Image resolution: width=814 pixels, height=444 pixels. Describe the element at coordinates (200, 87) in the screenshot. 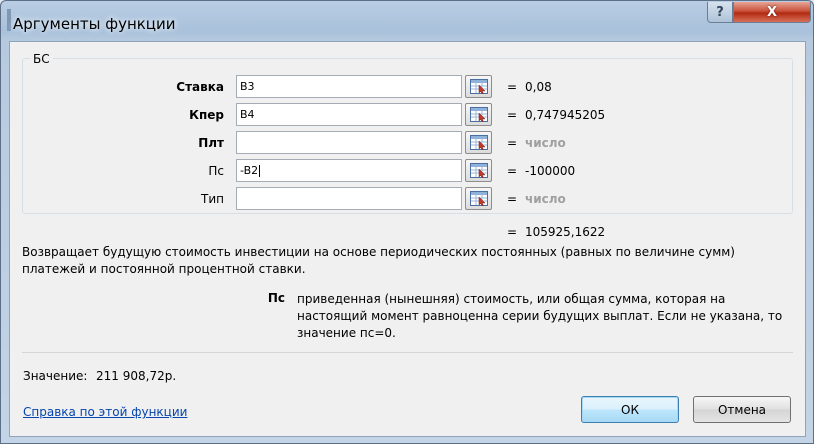

I see `arg-label: Ставка` at that location.